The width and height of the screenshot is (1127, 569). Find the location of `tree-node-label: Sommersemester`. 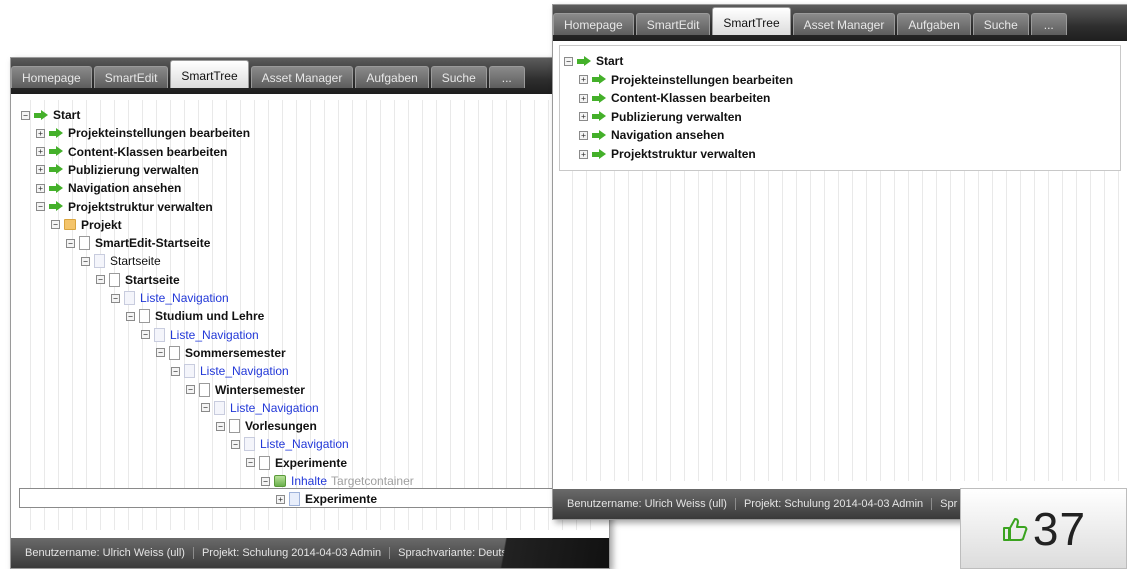

tree-node-label: Sommersemester is located at coordinates (235, 352).